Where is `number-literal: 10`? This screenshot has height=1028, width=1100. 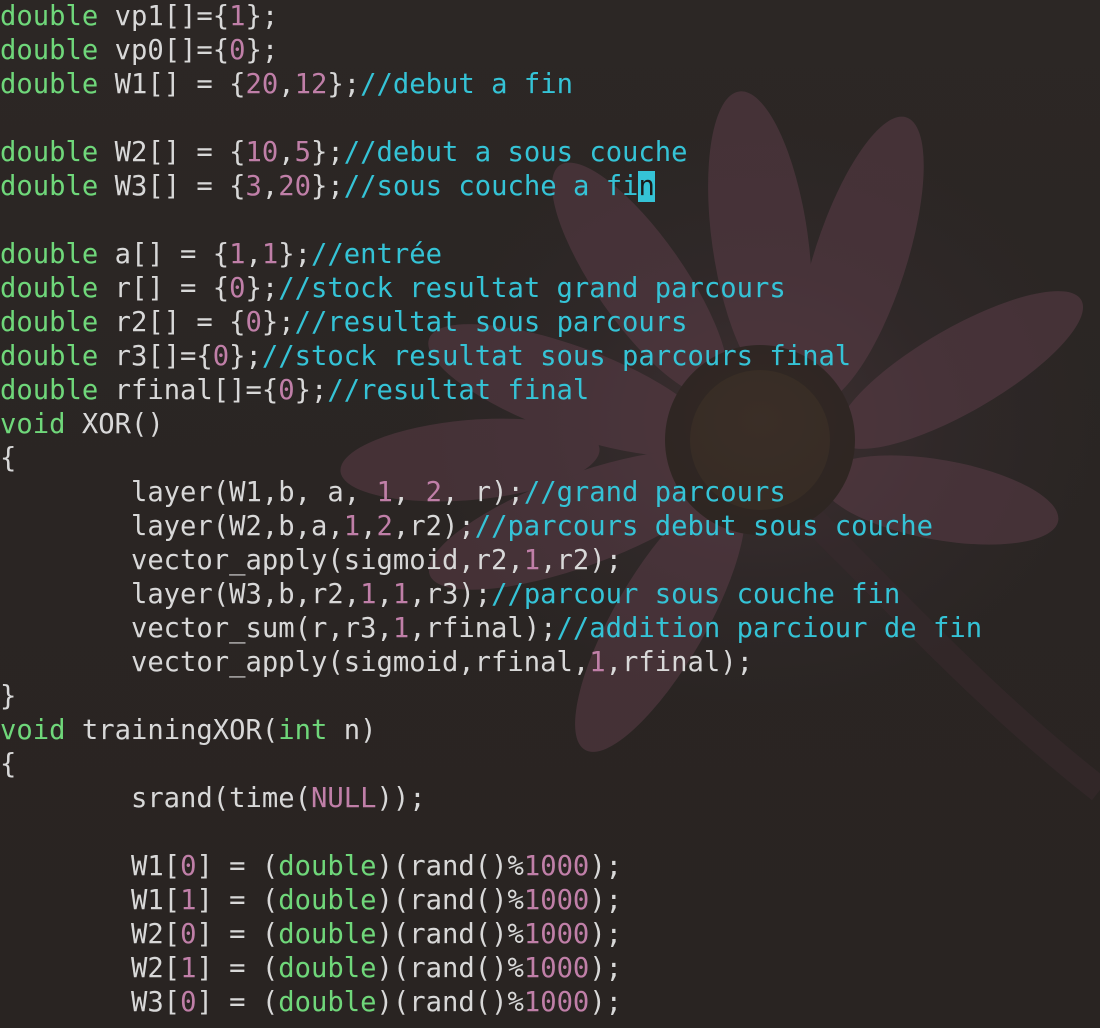 number-literal: 10 is located at coordinates (262, 152).